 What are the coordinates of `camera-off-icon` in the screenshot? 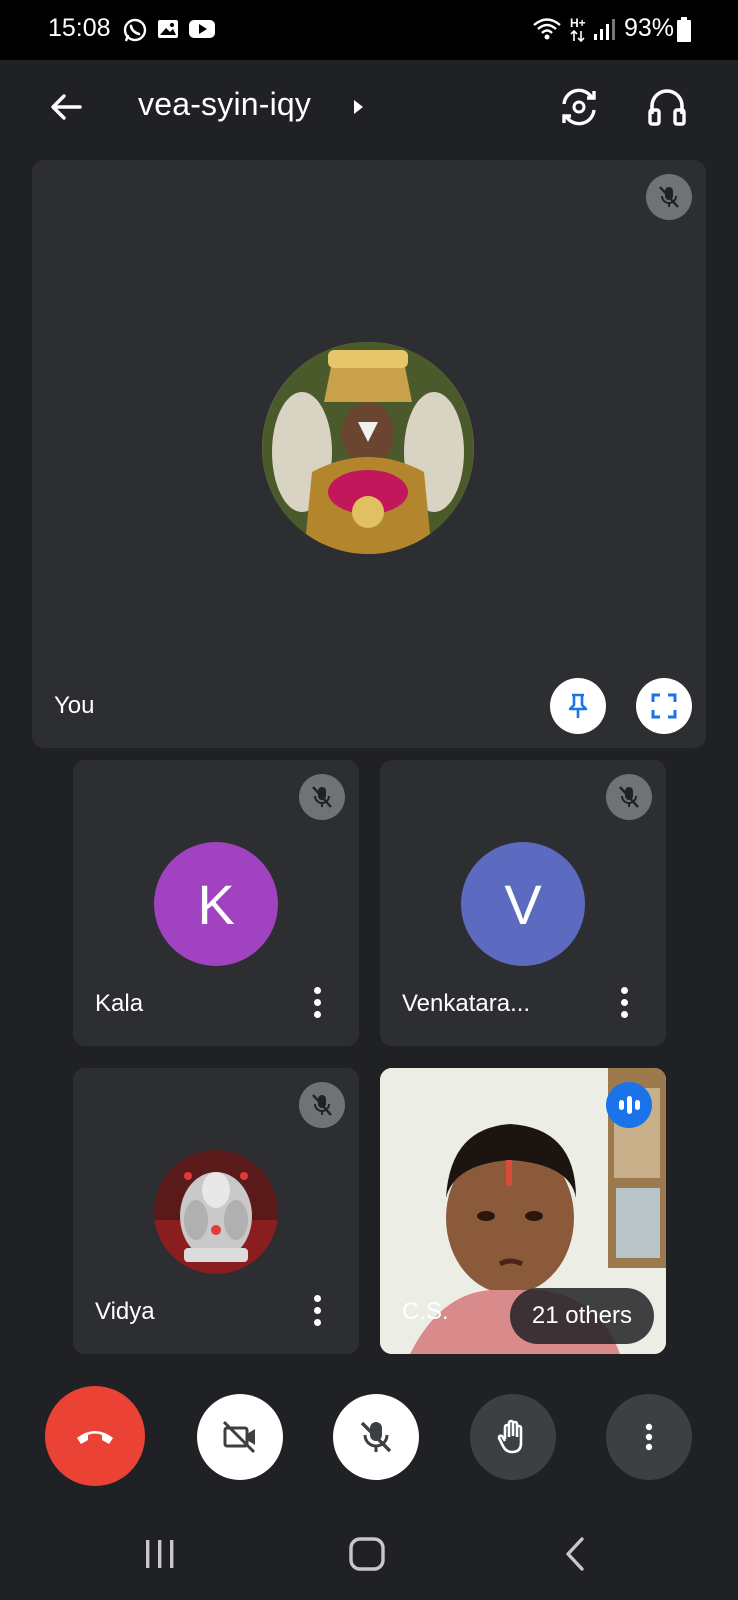 It's located at (239, 1437).